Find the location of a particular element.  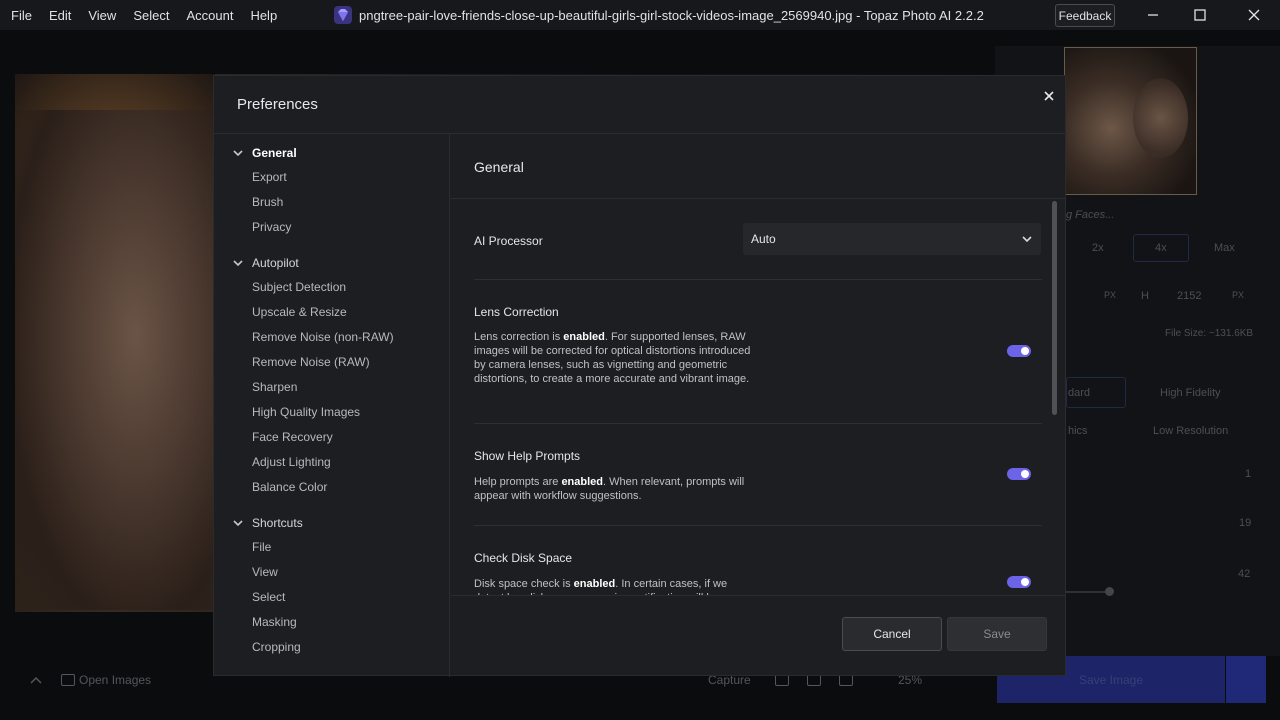

sidebar-item-subject-detection: Subject Detection is located at coordinates (299, 287).